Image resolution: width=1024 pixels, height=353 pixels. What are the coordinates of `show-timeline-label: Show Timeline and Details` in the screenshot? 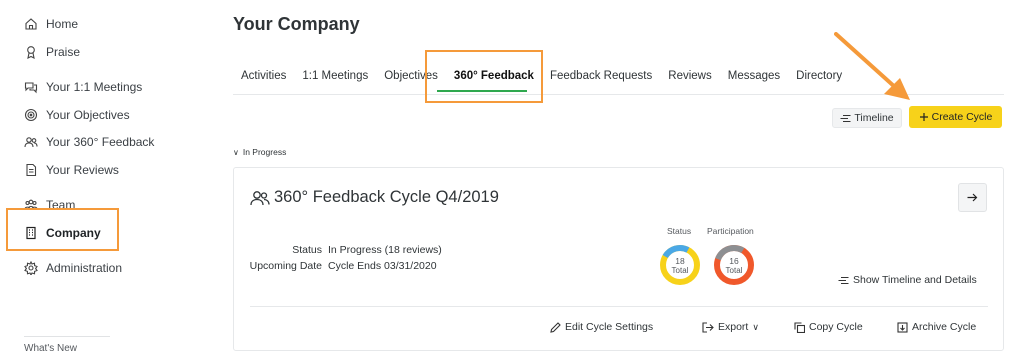 It's located at (915, 280).